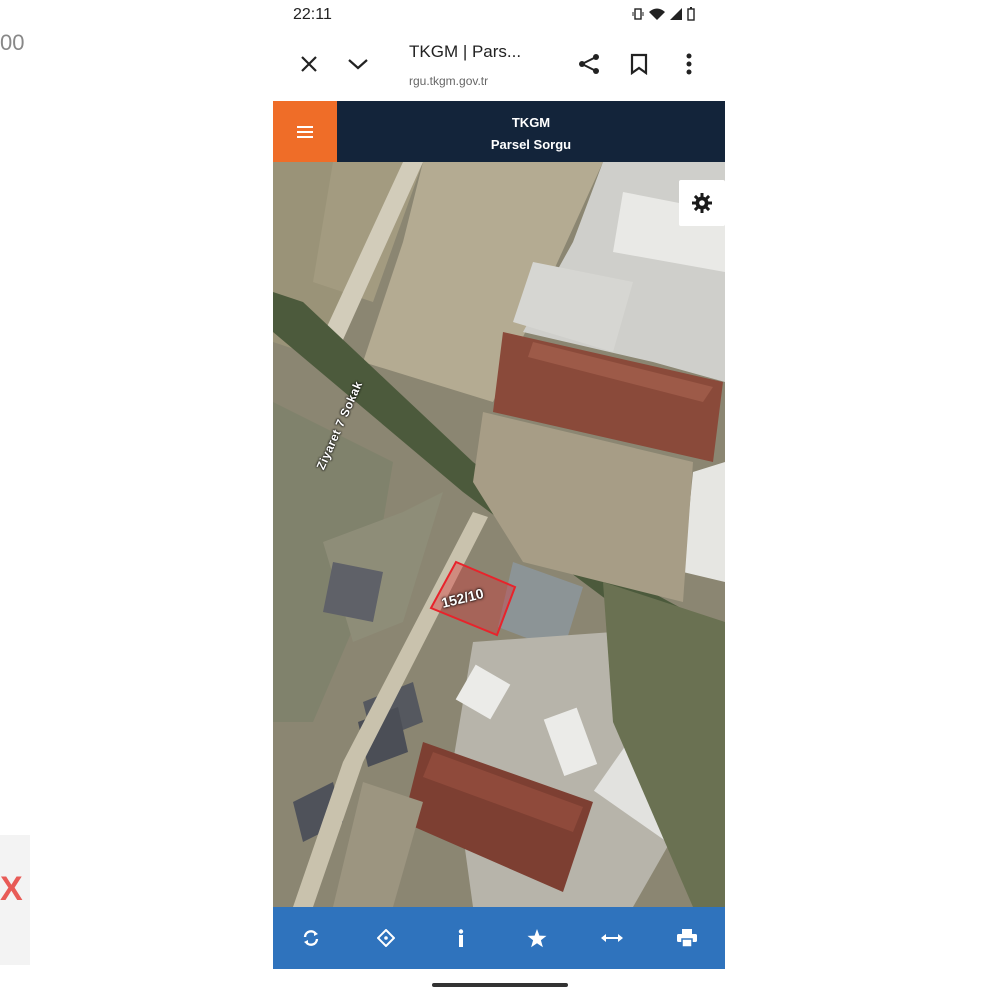 Image resolution: width=1000 pixels, height=1000 pixels. What do you see at coordinates (12, 42) in the screenshot?
I see `background-number: 00` at bounding box center [12, 42].